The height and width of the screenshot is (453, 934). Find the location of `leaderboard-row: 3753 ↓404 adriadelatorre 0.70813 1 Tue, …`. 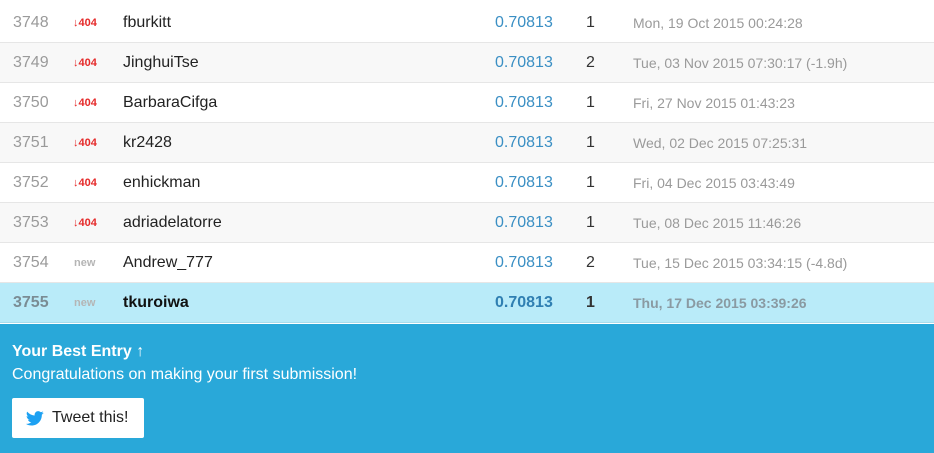

leaderboard-row: 3753 ↓404 adriadelatorre 0.70813 1 Tue, … is located at coordinates (467, 223).